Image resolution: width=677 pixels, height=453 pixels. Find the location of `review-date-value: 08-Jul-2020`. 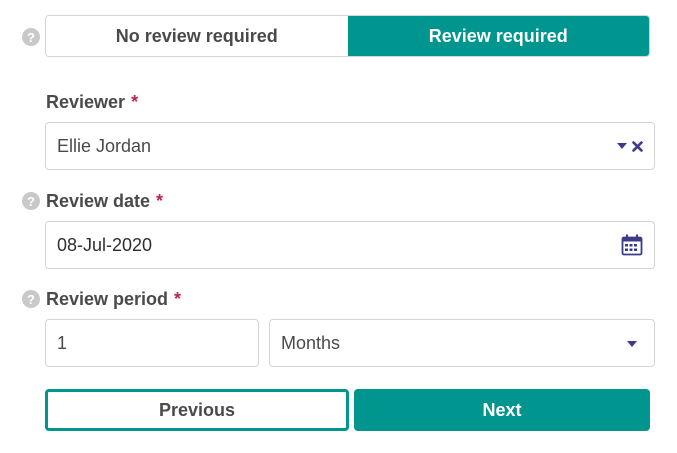

review-date-value: 08-Jul-2020 is located at coordinates (105, 244).